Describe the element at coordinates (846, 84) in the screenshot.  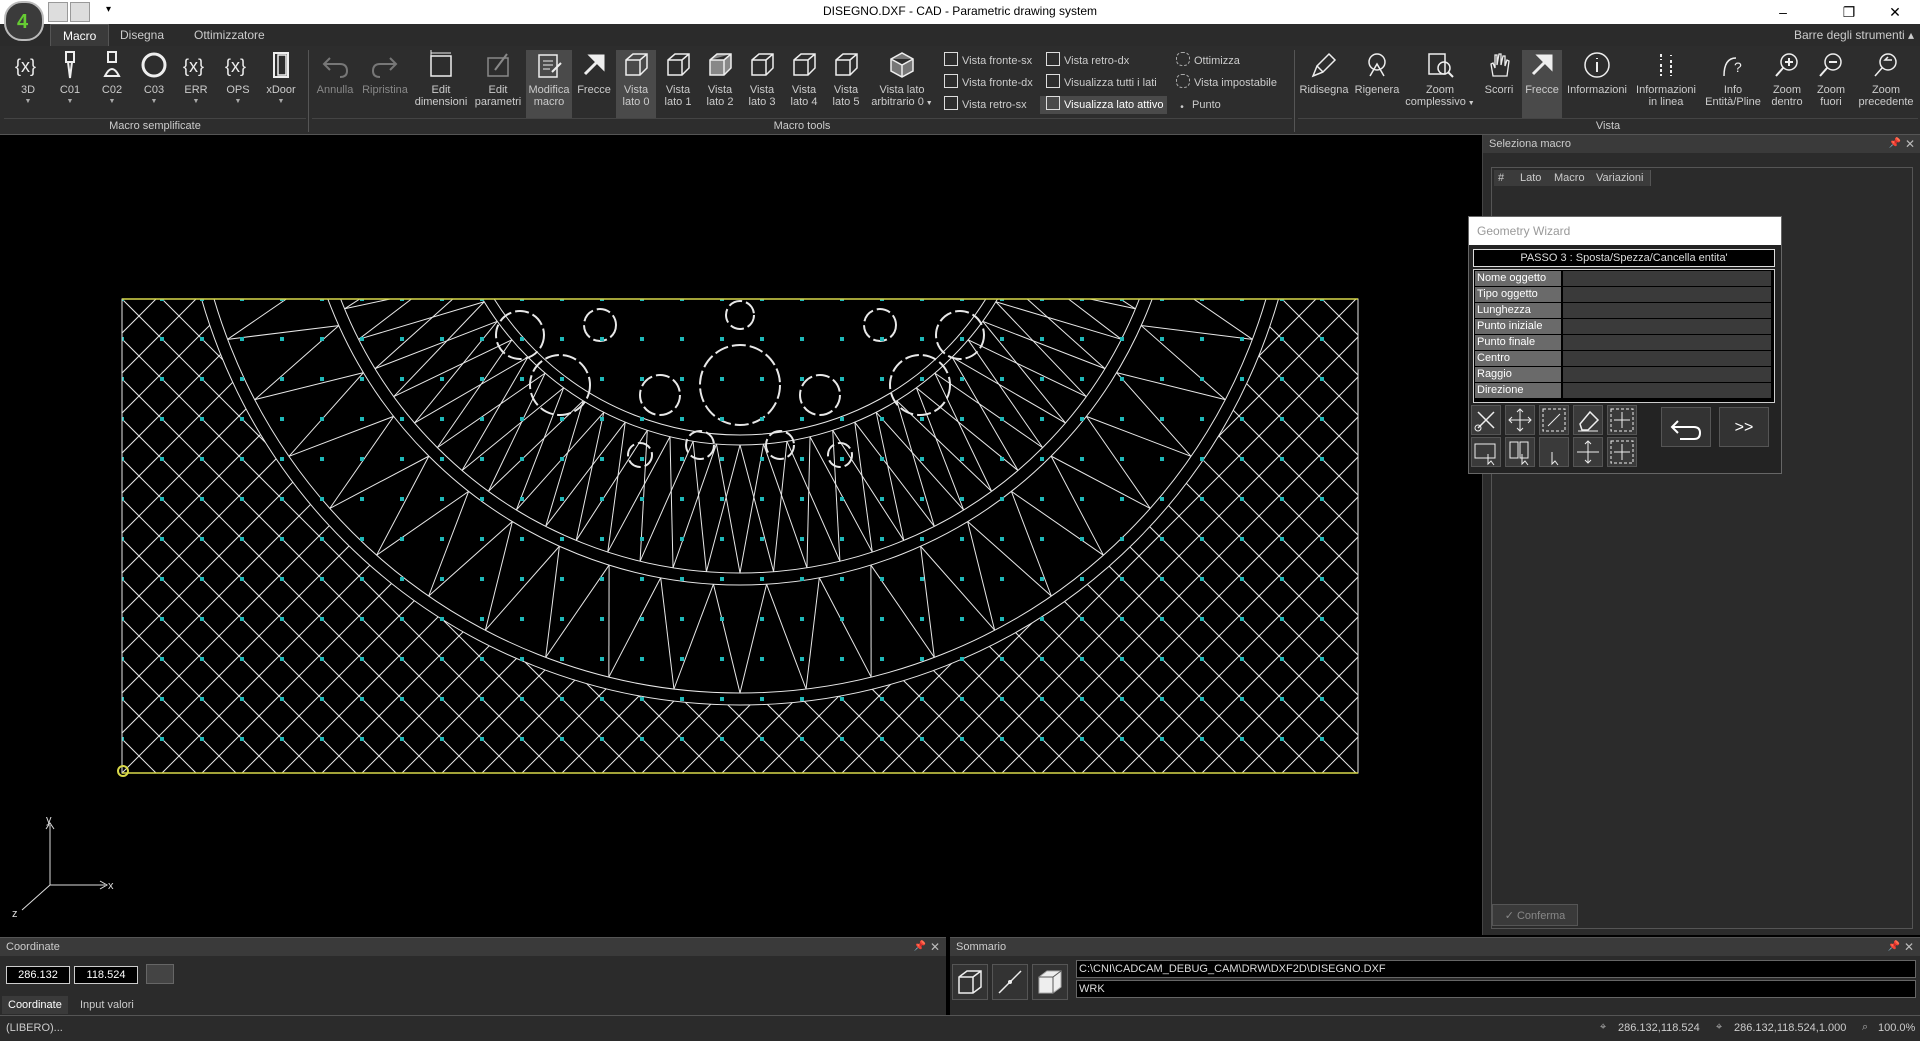
I see `view-side-5-button: Vistalato 5` at that location.